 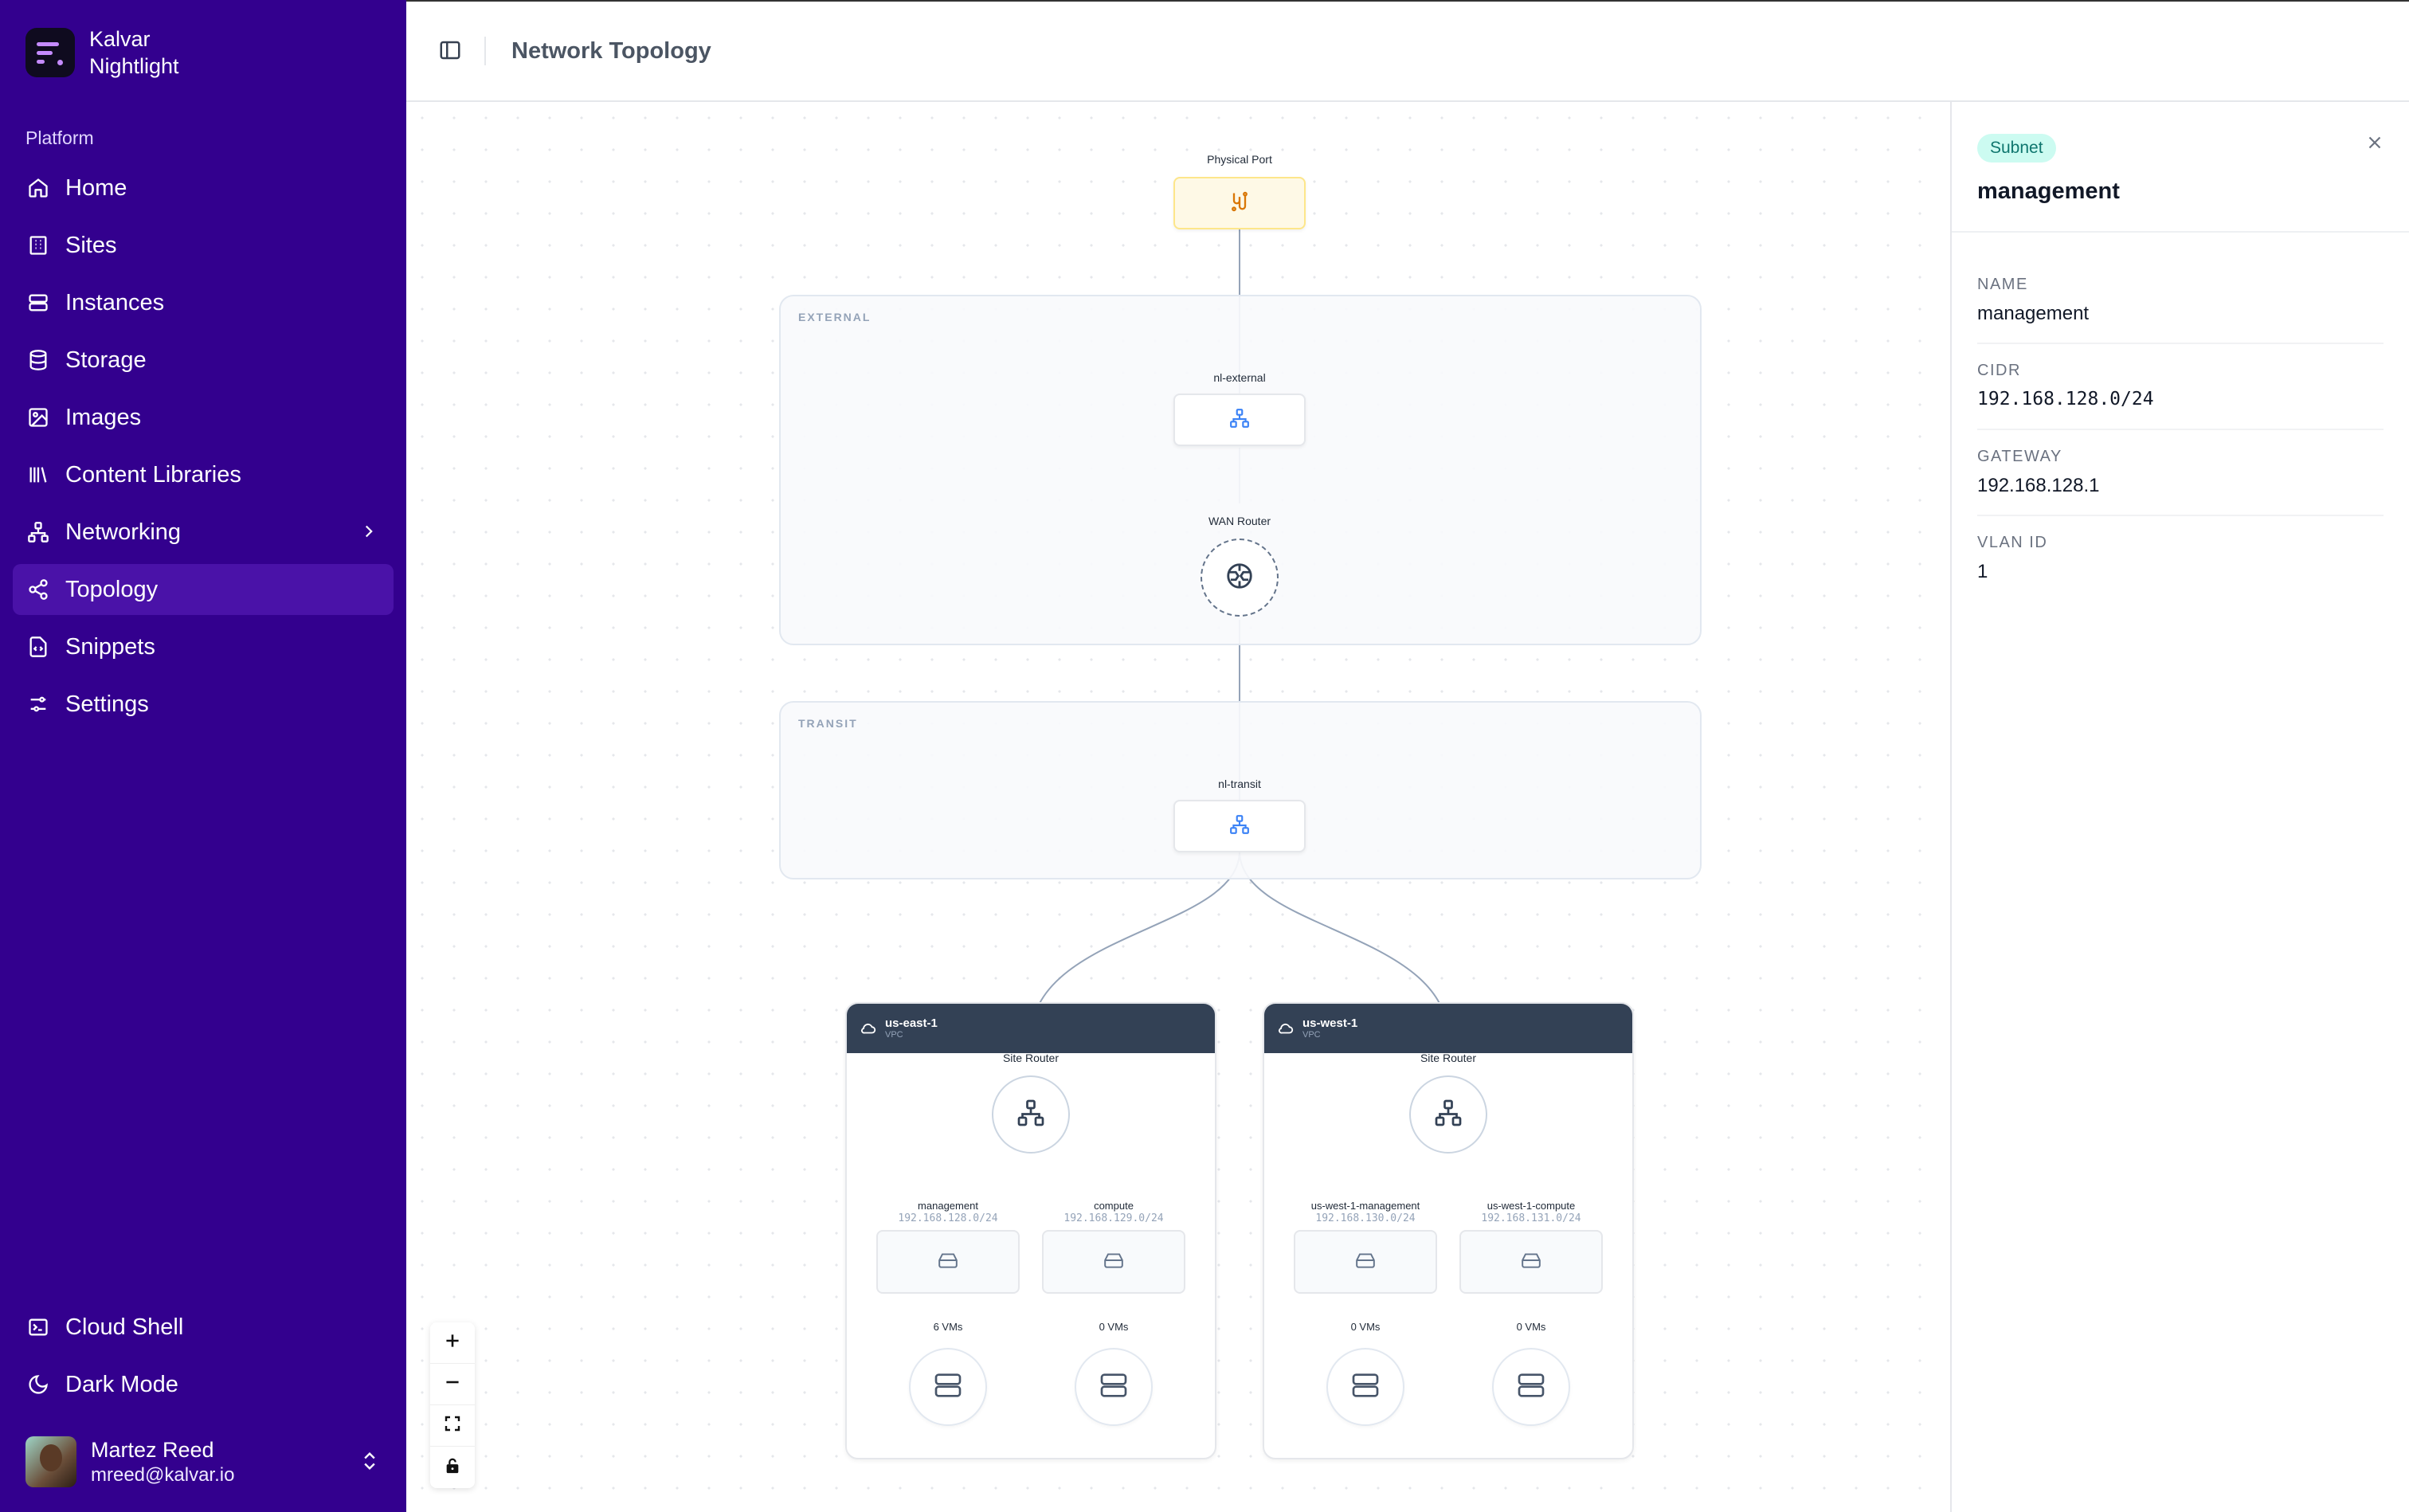 I want to click on vpc-name: us-west-1, so click(x=1330, y=1023).